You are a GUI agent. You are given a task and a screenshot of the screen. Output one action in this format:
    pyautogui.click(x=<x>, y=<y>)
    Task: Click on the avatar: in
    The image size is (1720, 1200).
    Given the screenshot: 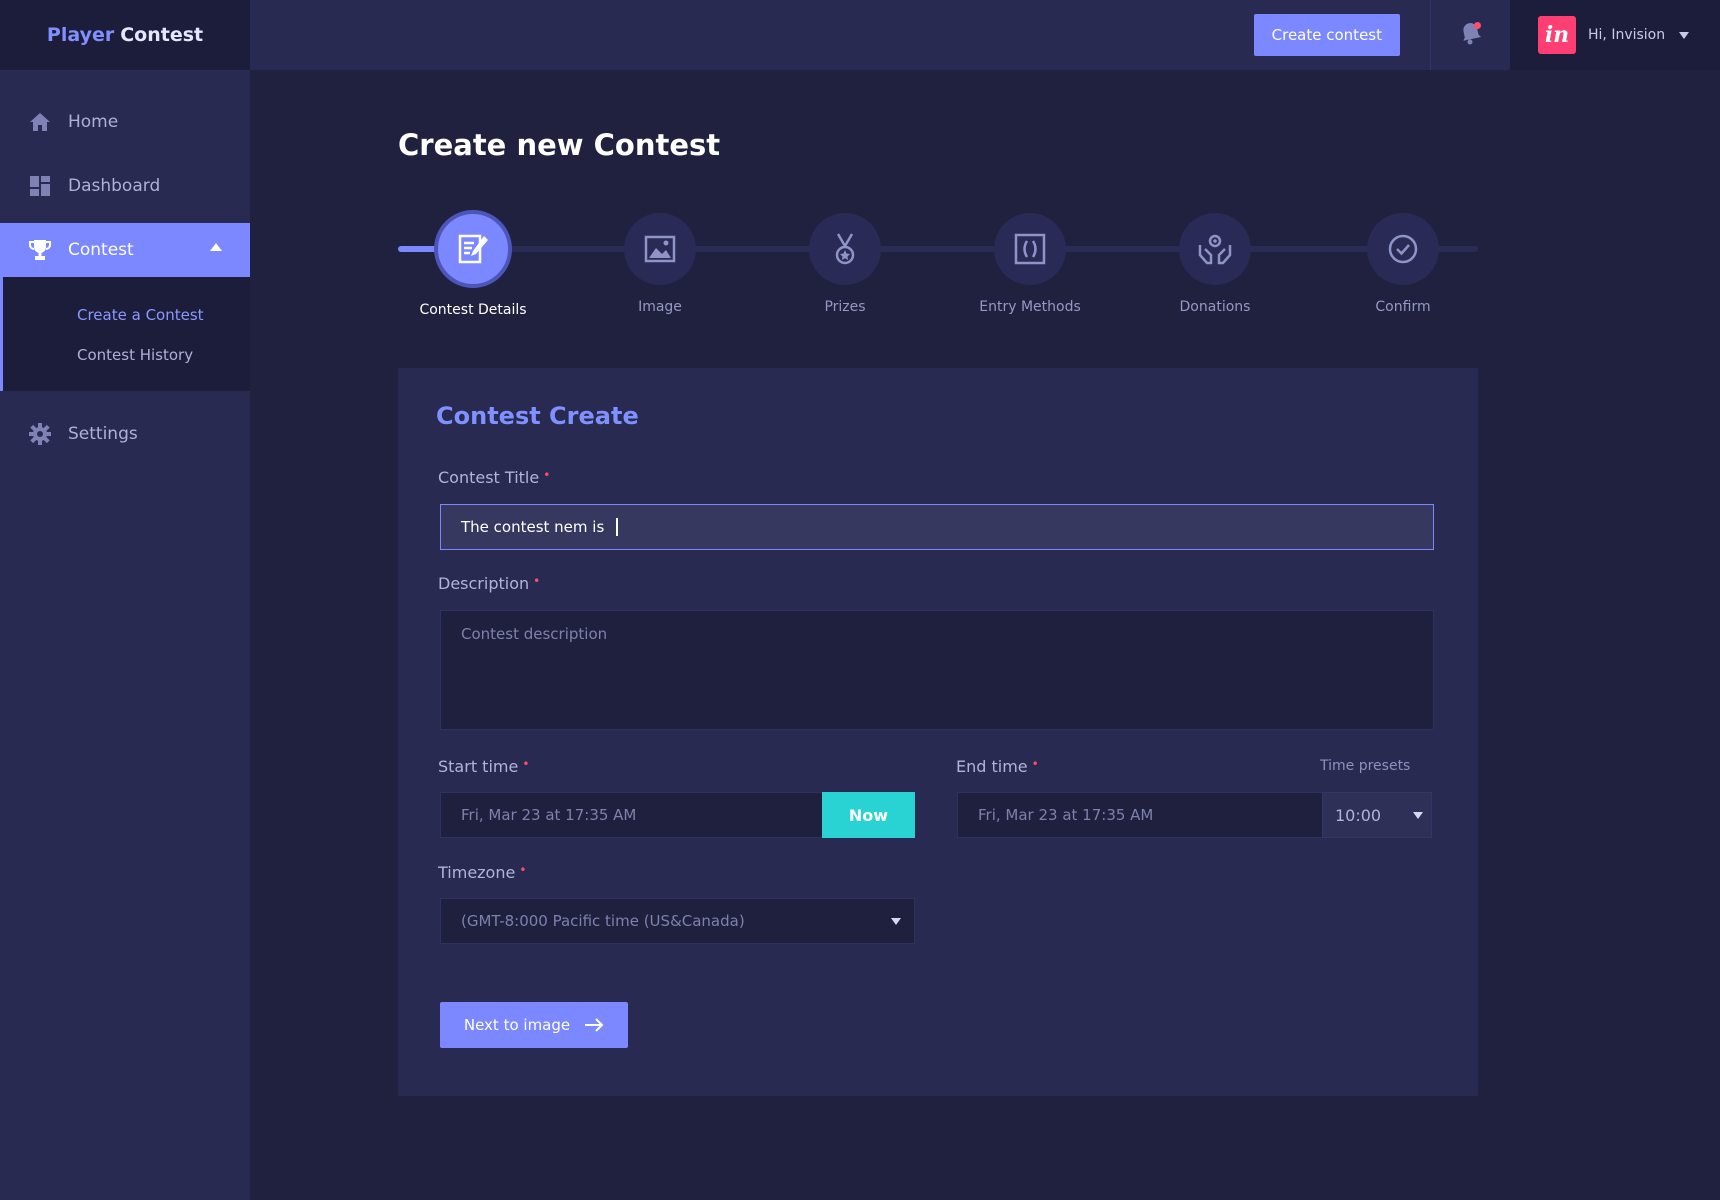 What is the action you would take?
    pyautogui.click(x=1557, y=35)
    